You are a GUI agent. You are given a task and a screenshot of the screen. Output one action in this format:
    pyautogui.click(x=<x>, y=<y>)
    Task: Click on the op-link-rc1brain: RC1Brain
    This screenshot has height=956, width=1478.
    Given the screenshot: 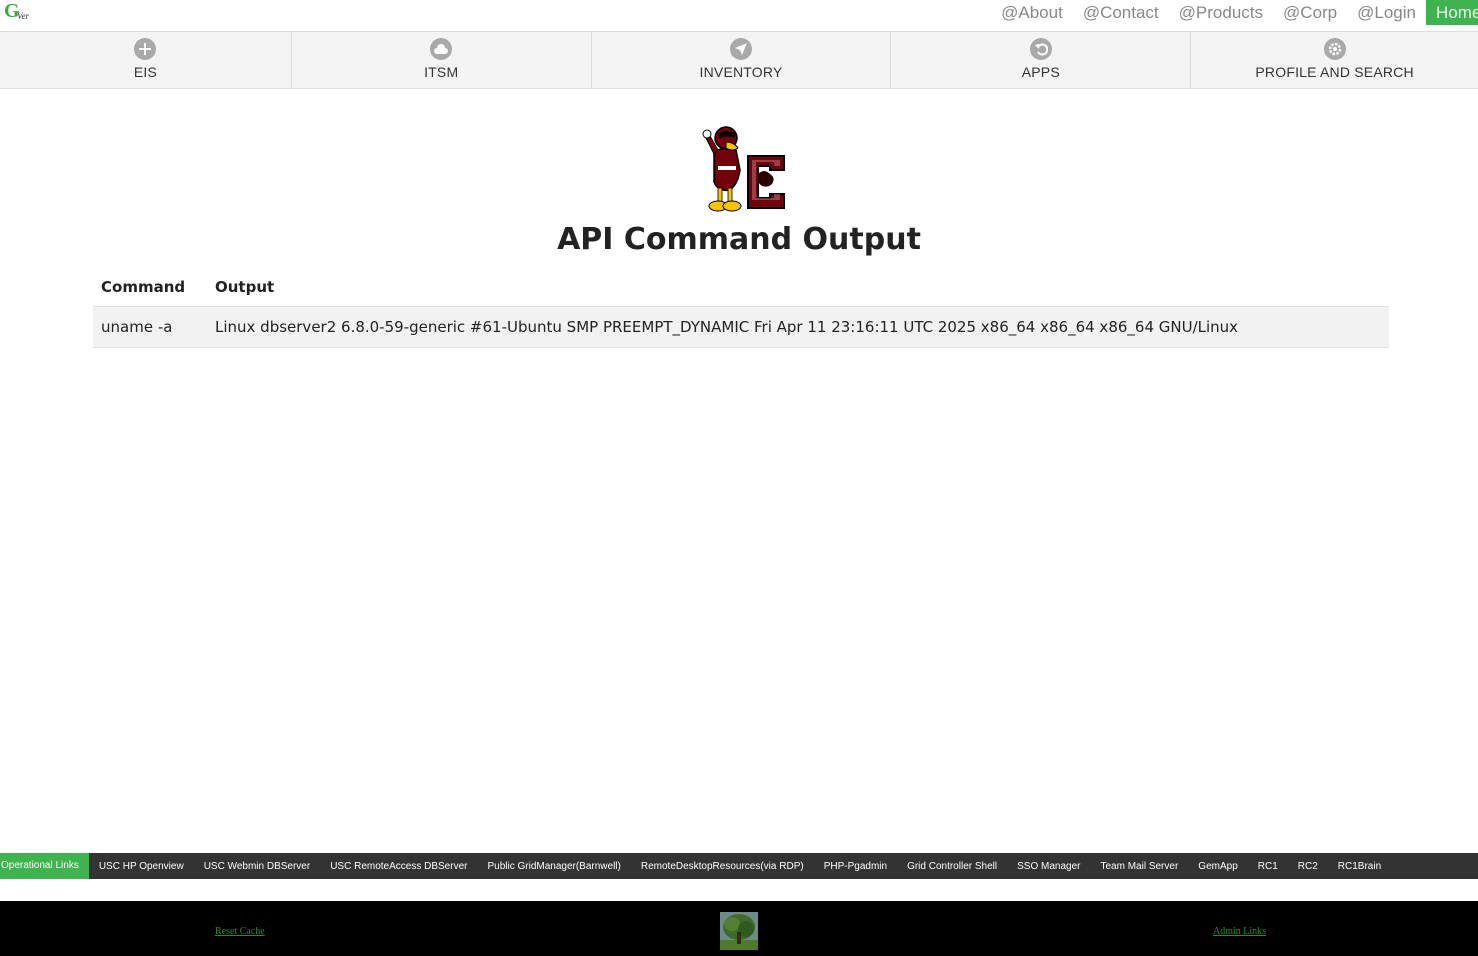 What is the action you would take?
    pyautogui.click(x=1359, y=866)
    